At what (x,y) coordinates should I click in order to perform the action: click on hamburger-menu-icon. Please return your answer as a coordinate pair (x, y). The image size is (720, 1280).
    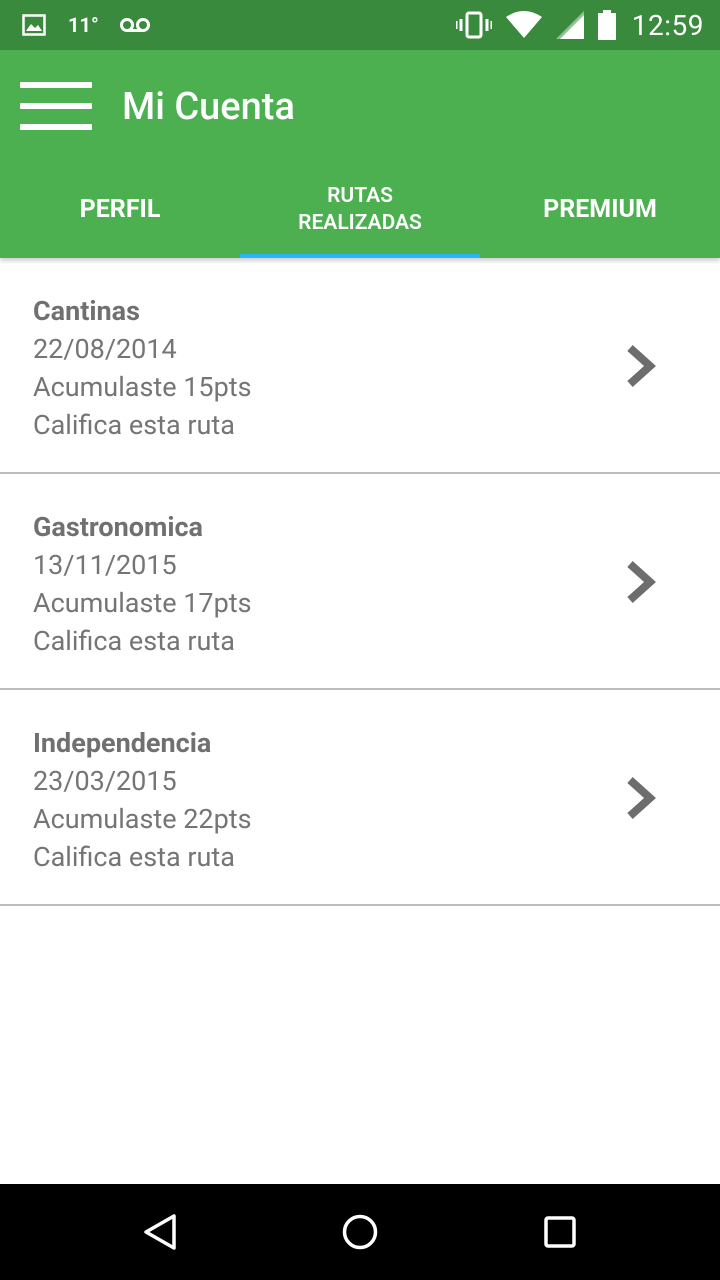
    Looking at the image, I should click on (57, 106).